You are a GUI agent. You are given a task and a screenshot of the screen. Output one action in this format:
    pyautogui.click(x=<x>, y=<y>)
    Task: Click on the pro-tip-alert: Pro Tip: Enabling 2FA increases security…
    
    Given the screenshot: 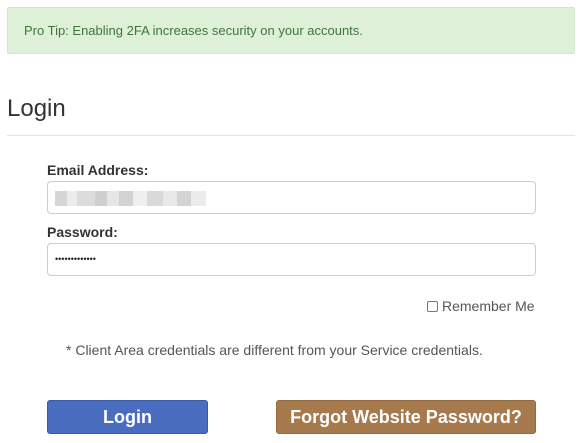 What is the action you would take?
    pyautogui.click(x=291, y=30)
    